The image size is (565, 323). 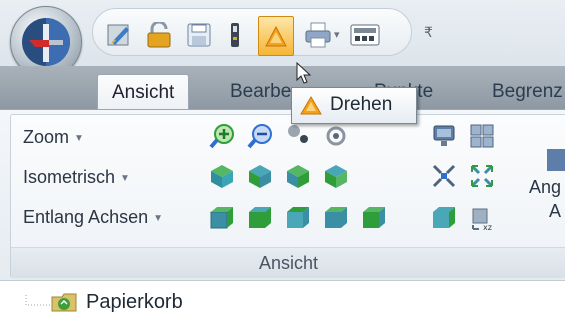 What do you see at coordinates (374, 218) in the screenshot?
I see `axis-view-left-icon` at bounding box center [374, 218].